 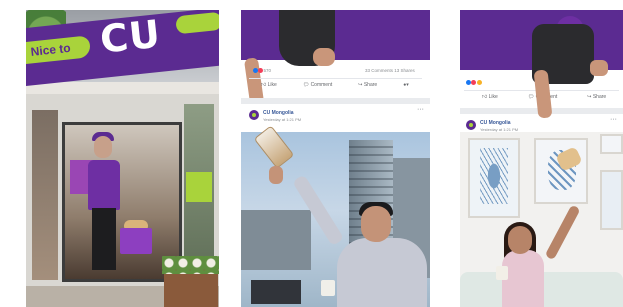 What do you see at coordinates (199, 187) in the screenshot?
I see `window-green-sign` at bounding box center [199, 187].